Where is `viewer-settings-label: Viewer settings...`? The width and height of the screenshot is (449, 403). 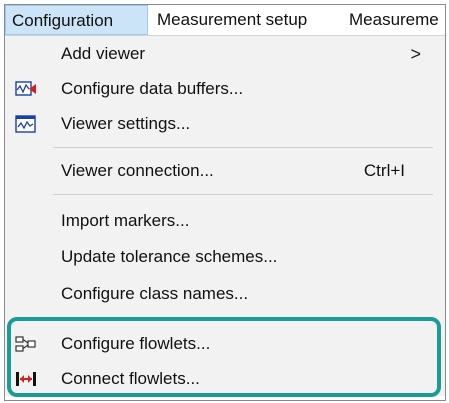
viewer-settings-label: Viewer settings... is located at coordinates (126, 123).